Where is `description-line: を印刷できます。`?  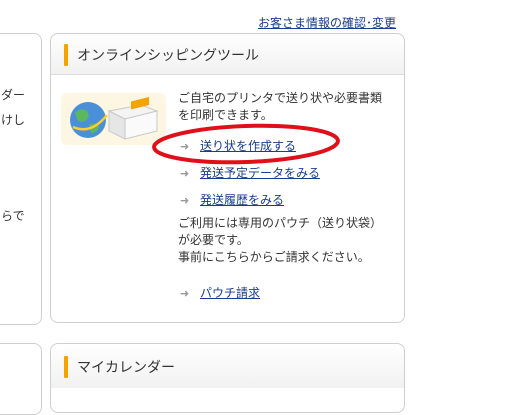 description-line: を印刷できます。 is located at coordinates (225, 115).